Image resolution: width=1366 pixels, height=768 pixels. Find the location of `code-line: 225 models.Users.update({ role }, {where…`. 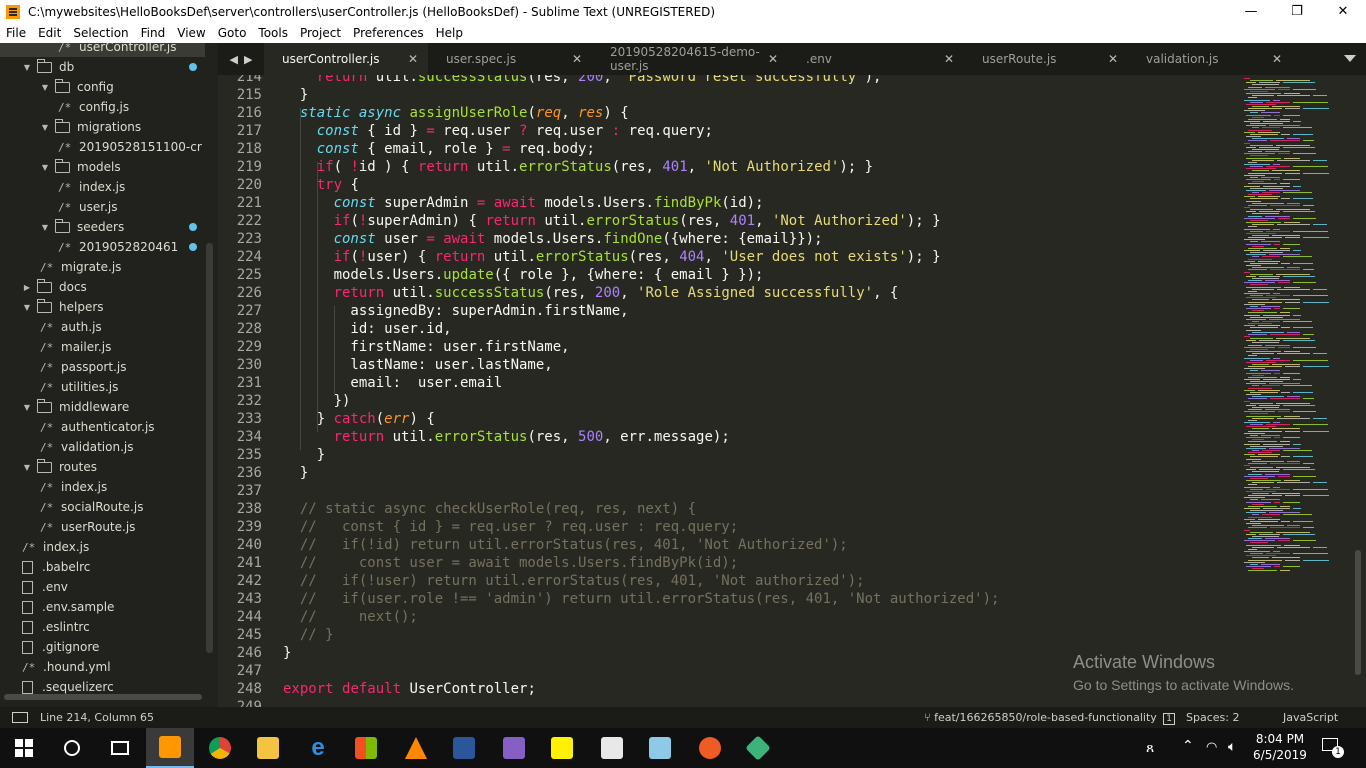

code-line: 225 models.Users.update({ role }, {where… is located at coordinates (728, 275).